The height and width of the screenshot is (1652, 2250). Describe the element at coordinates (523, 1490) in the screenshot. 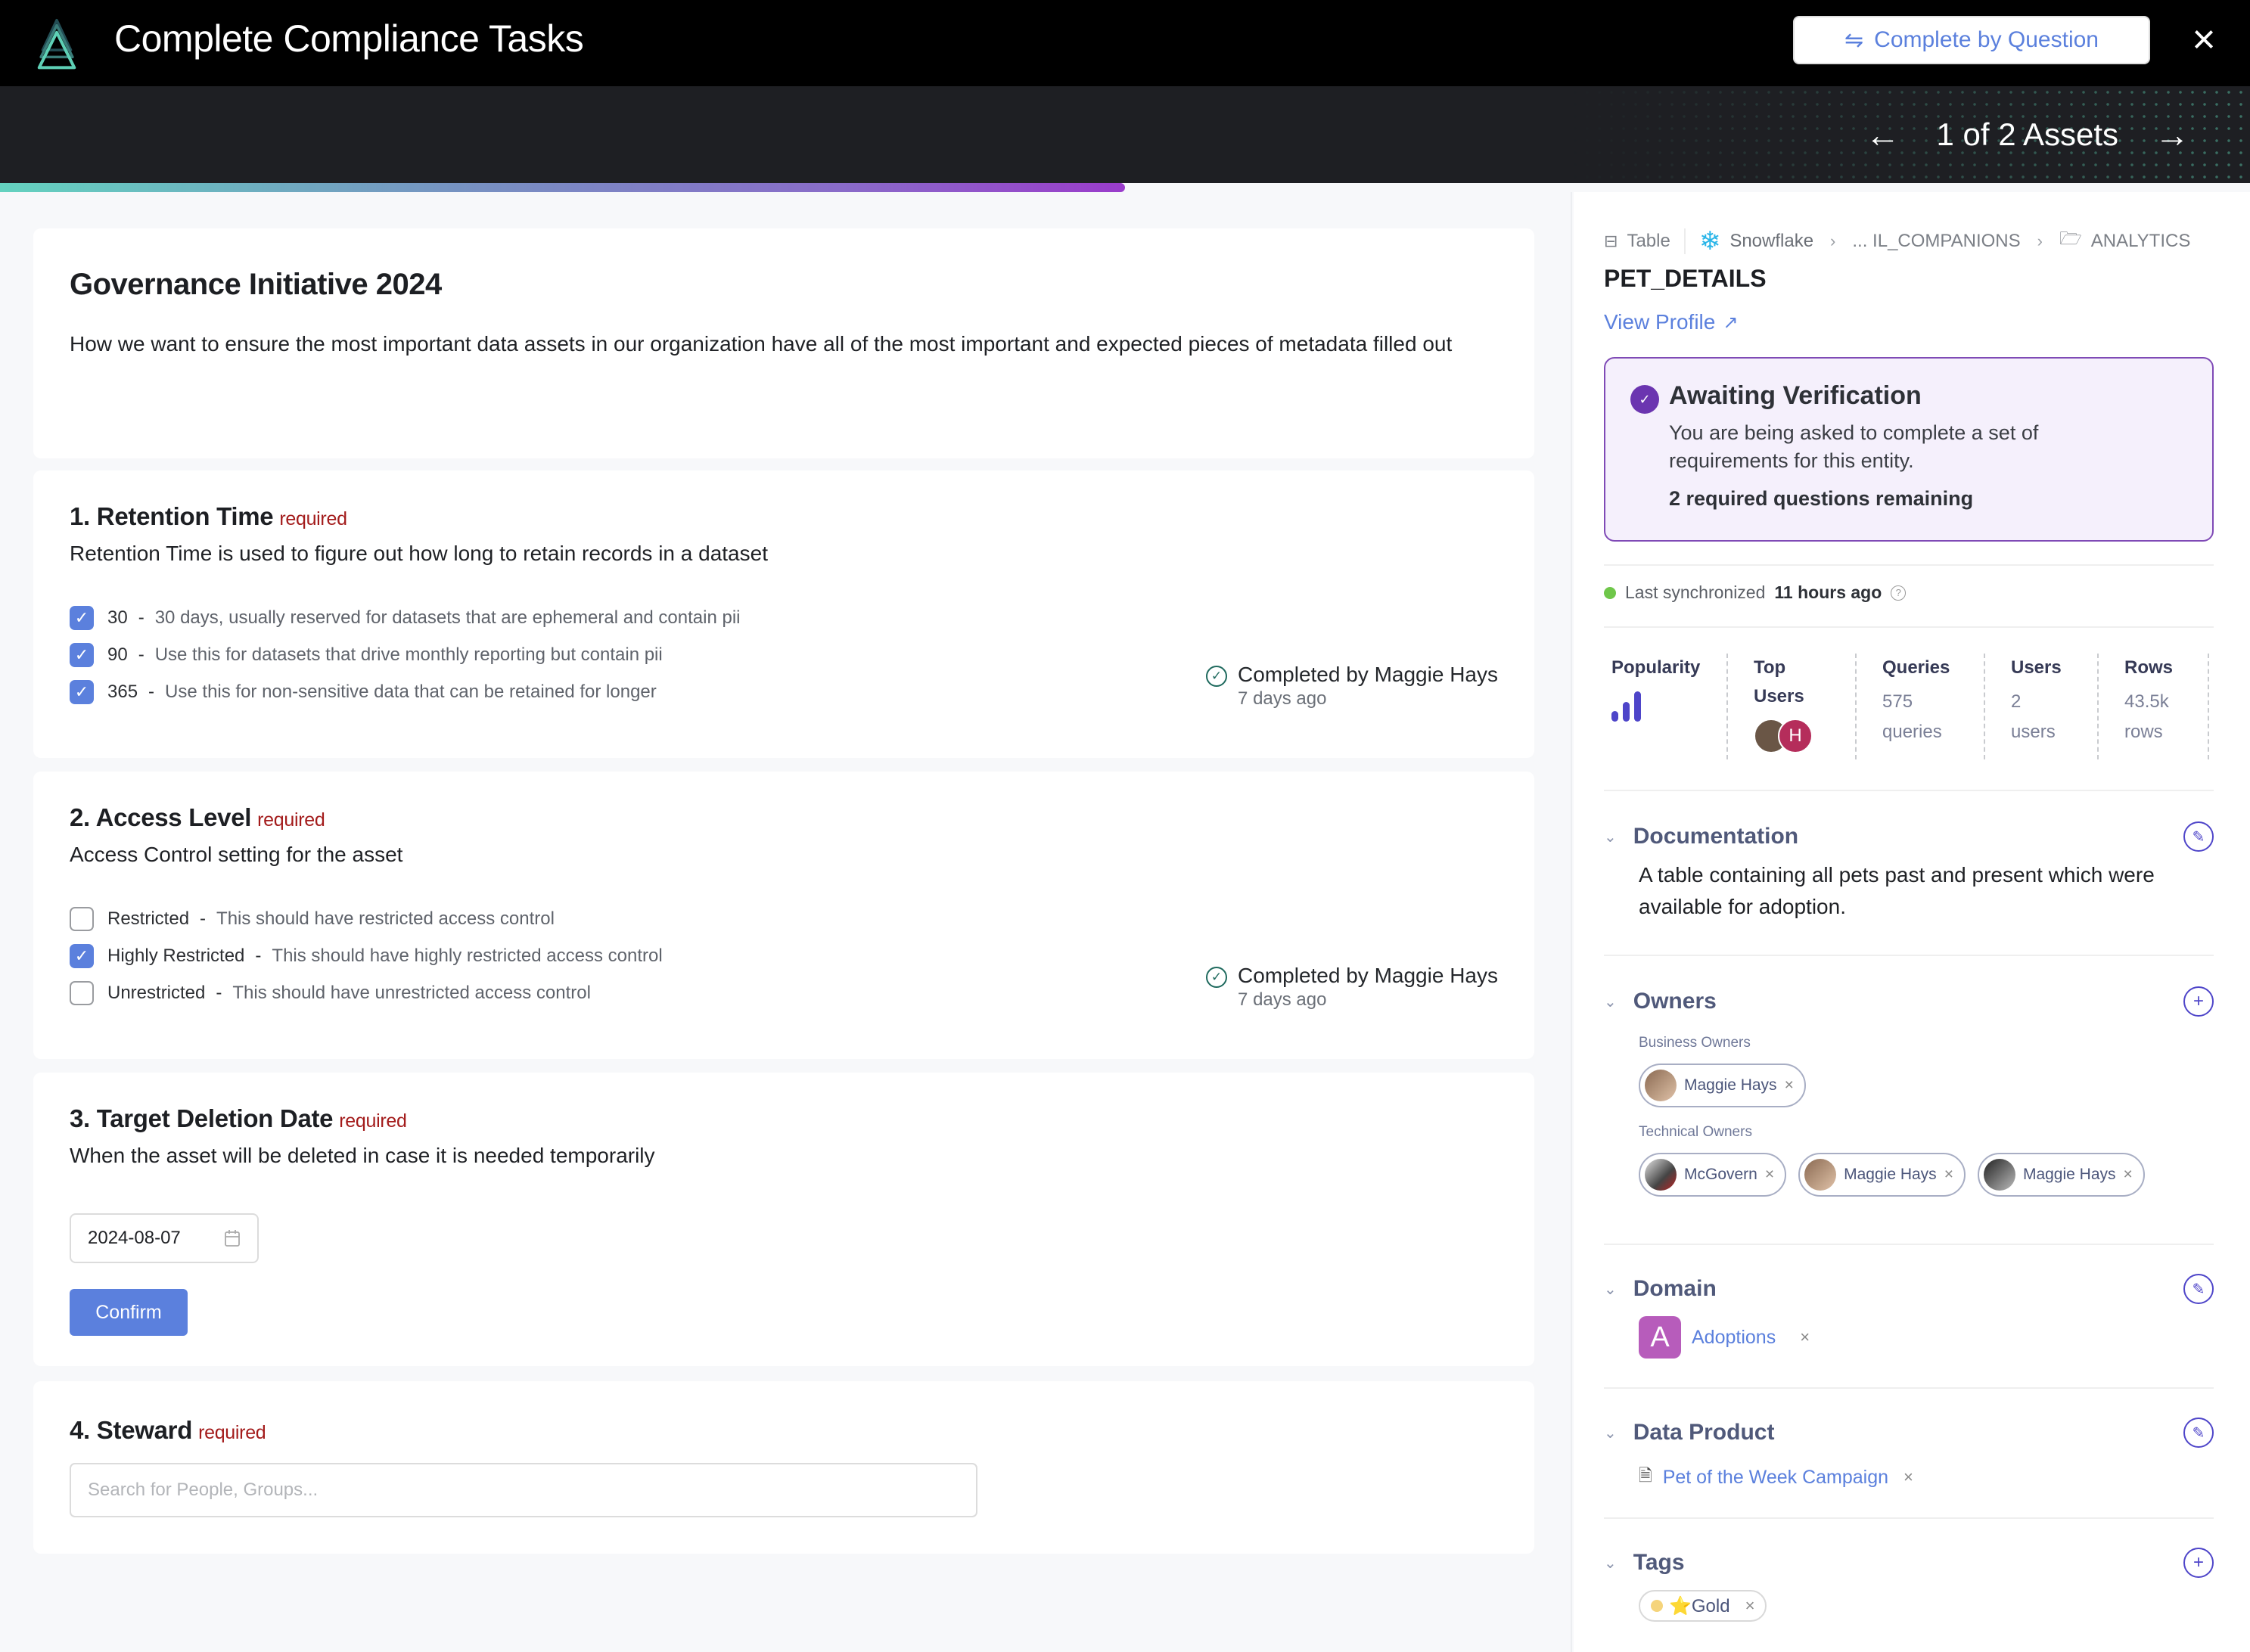

I see `steward-search-input` at that location.